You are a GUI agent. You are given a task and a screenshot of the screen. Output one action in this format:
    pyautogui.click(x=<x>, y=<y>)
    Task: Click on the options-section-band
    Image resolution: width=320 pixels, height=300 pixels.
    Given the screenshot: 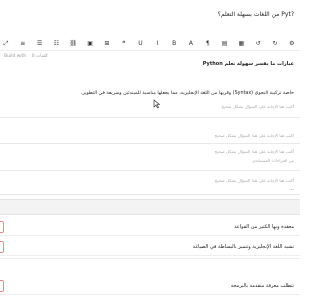 What is the action you would take?
    pyautogui.click(x=150, y=207)
    